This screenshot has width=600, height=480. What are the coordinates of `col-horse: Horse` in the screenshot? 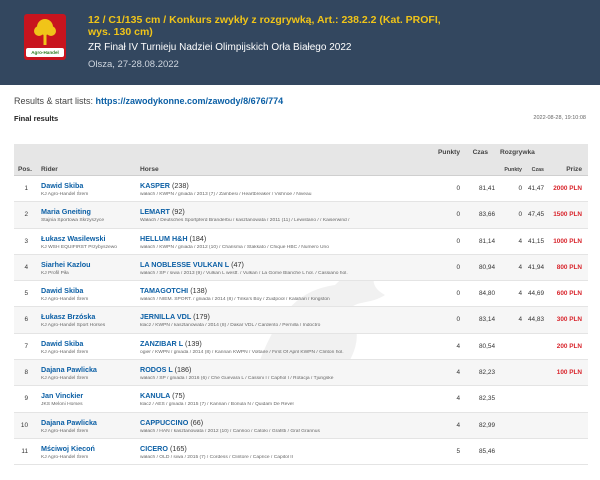 It's located at (149, 169).